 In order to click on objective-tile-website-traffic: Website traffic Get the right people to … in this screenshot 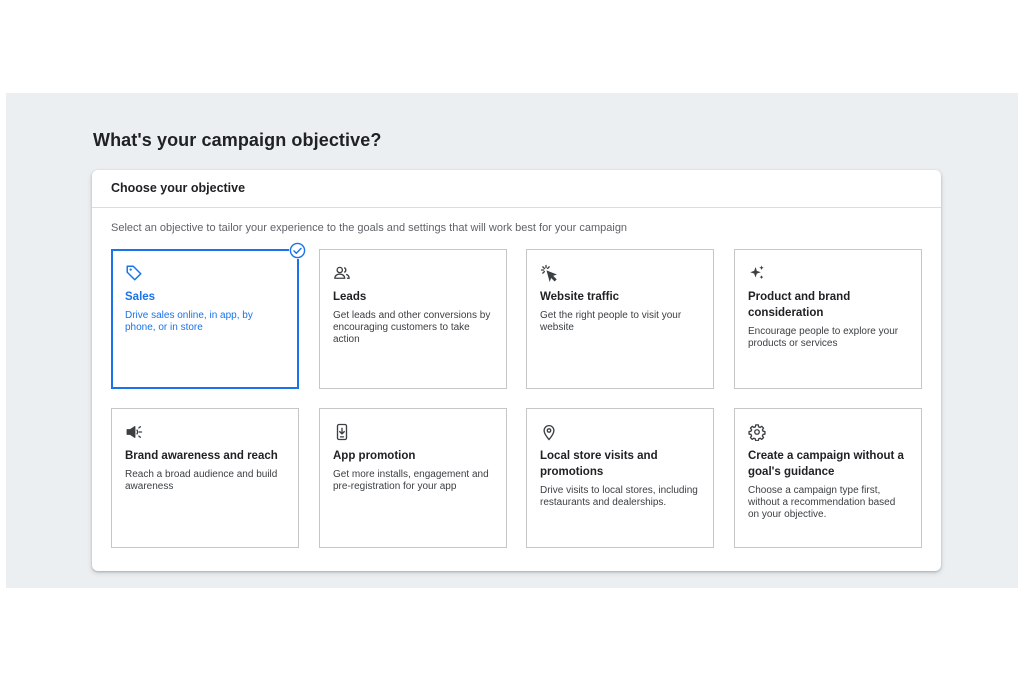, I will do `click(620, 319)`.